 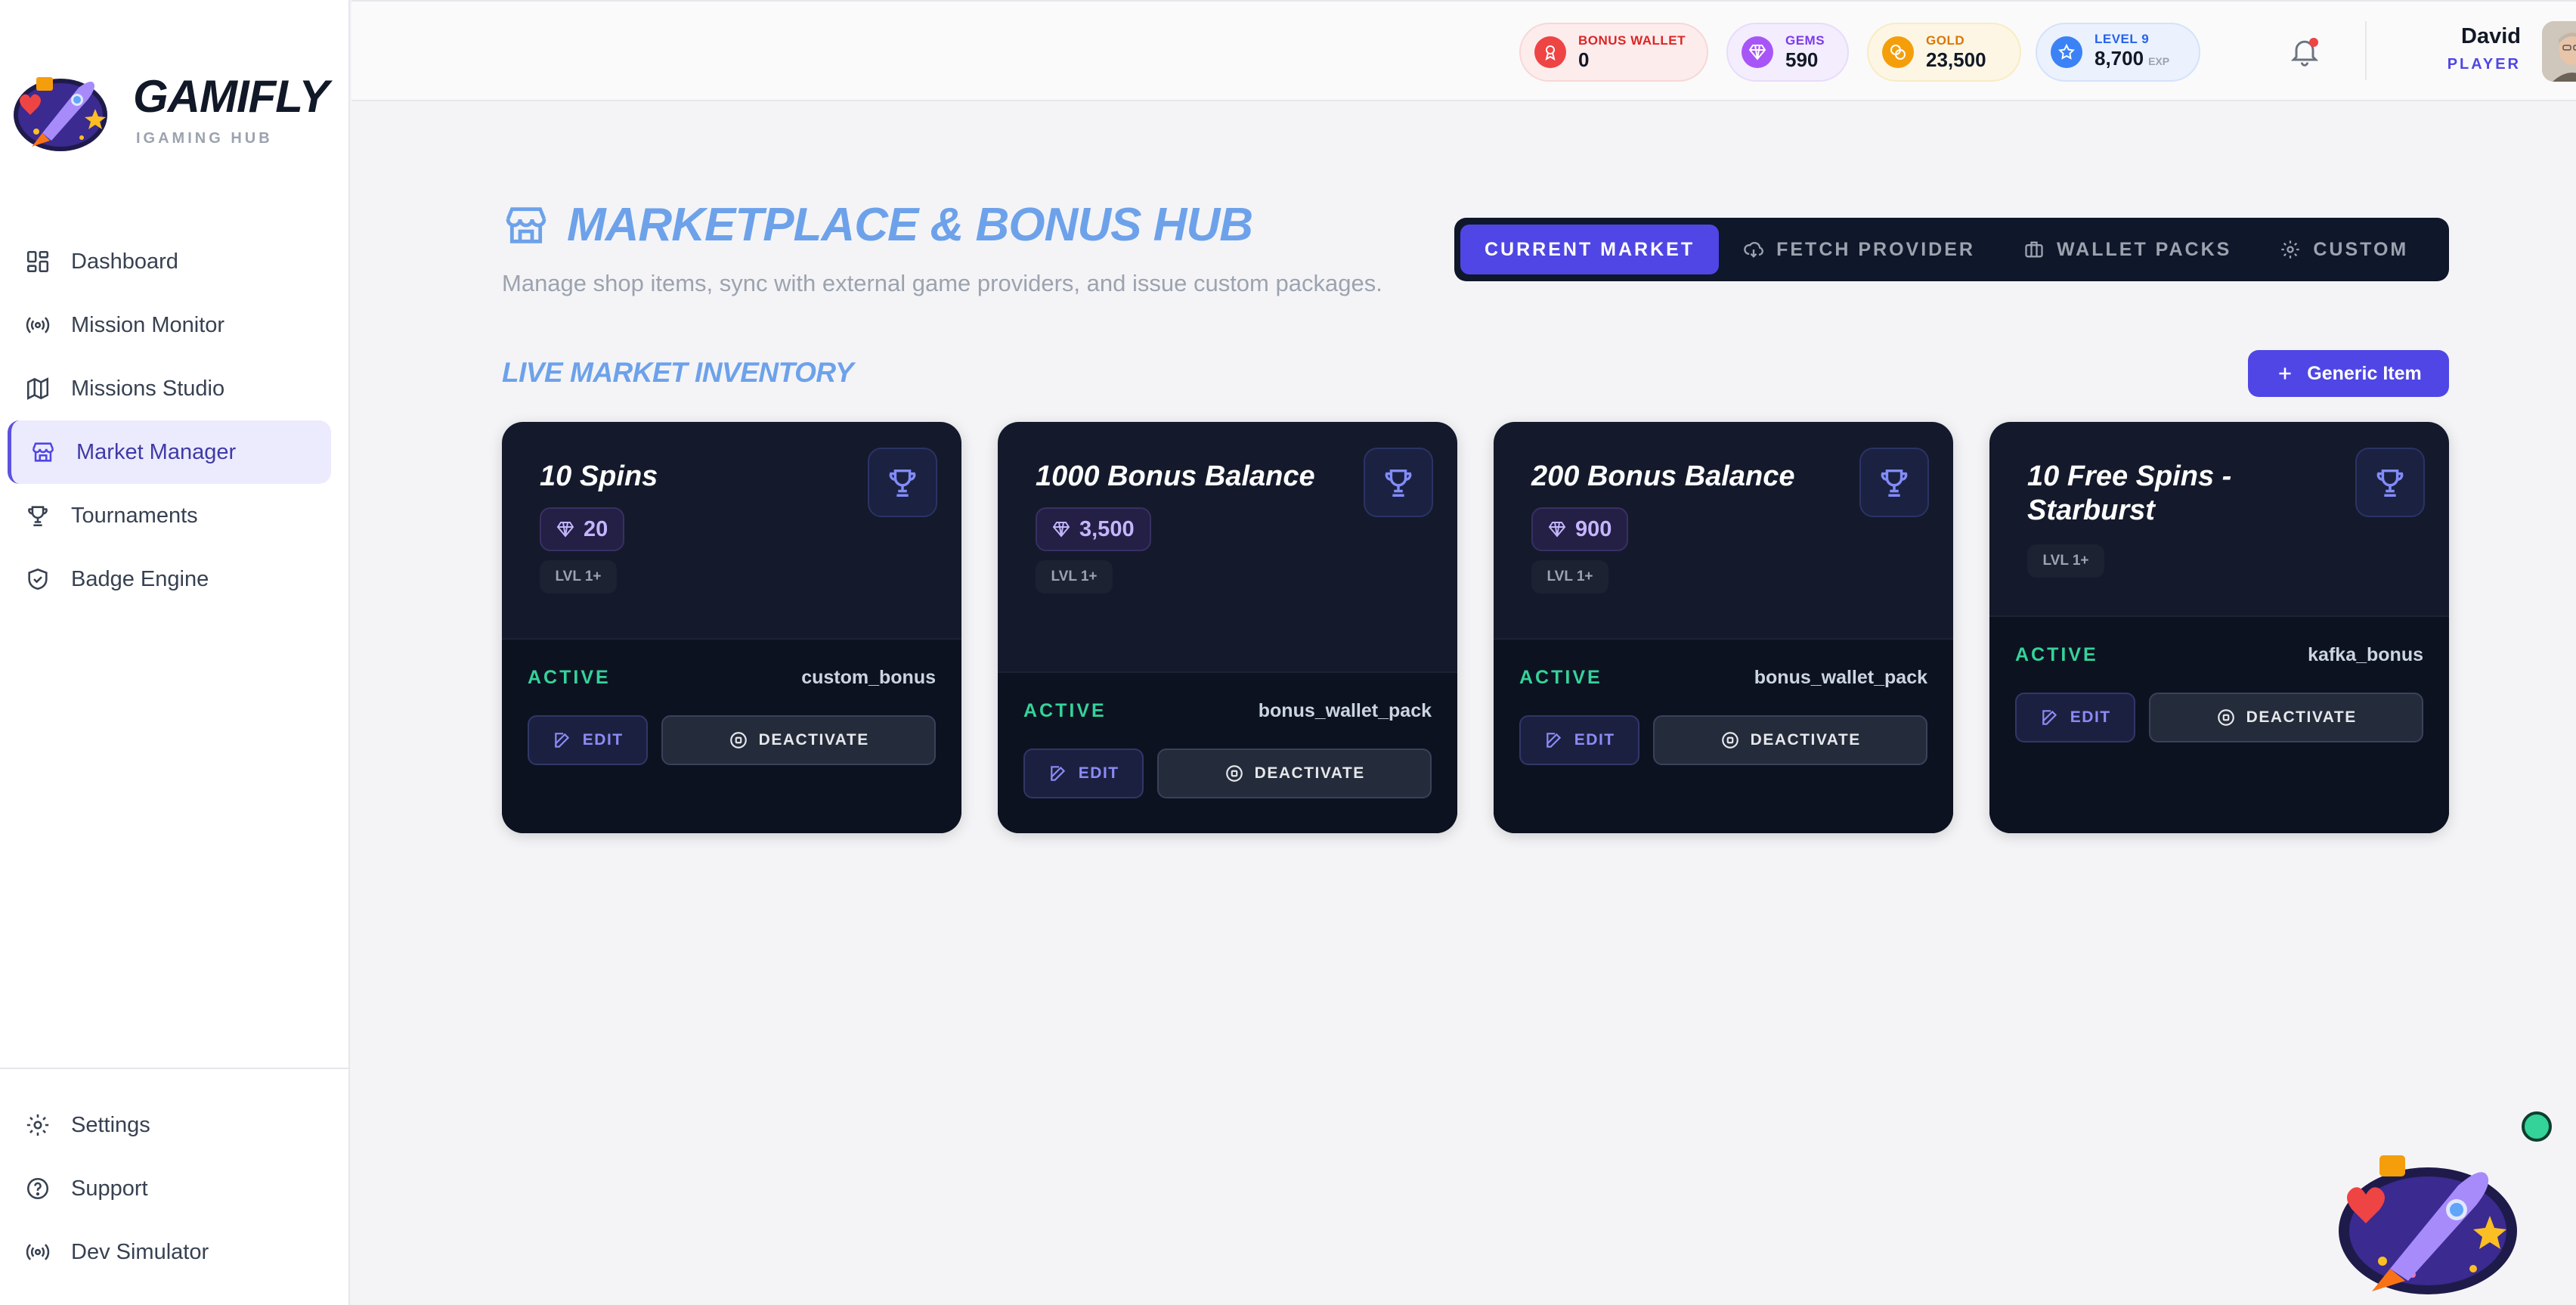 I want to click on item-type: kafka_bonus, so click(x=2365, y=654).